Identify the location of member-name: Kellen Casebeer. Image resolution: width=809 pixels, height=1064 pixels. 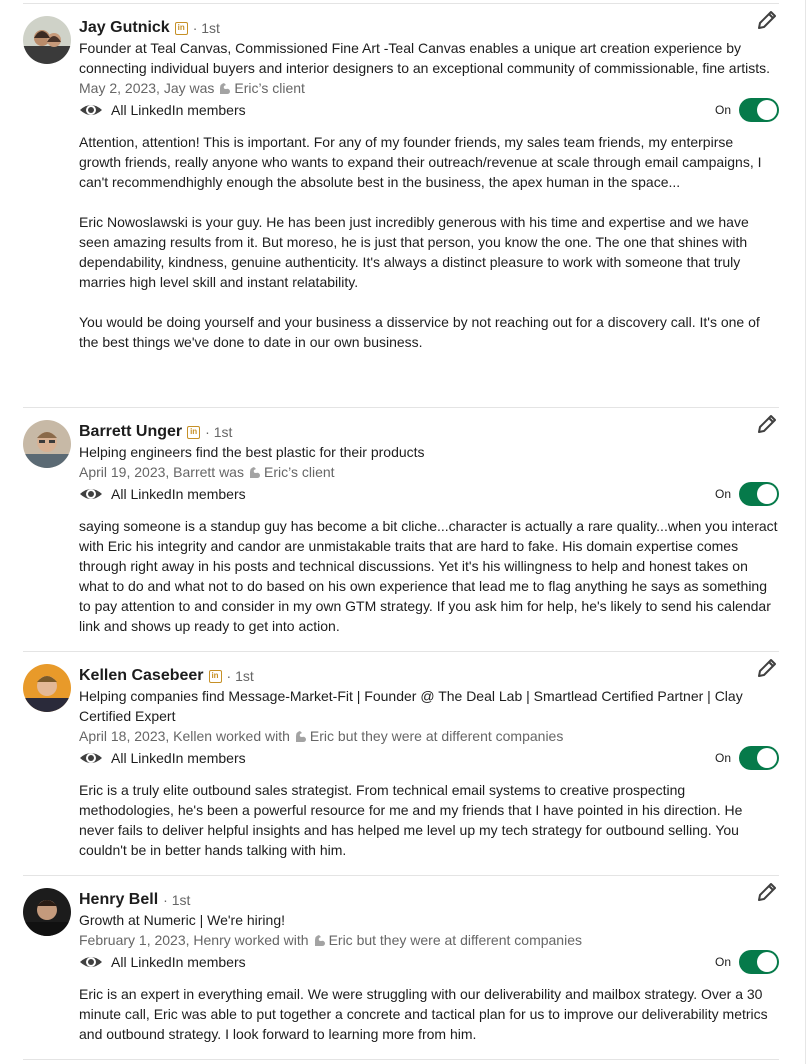
(141, 676).